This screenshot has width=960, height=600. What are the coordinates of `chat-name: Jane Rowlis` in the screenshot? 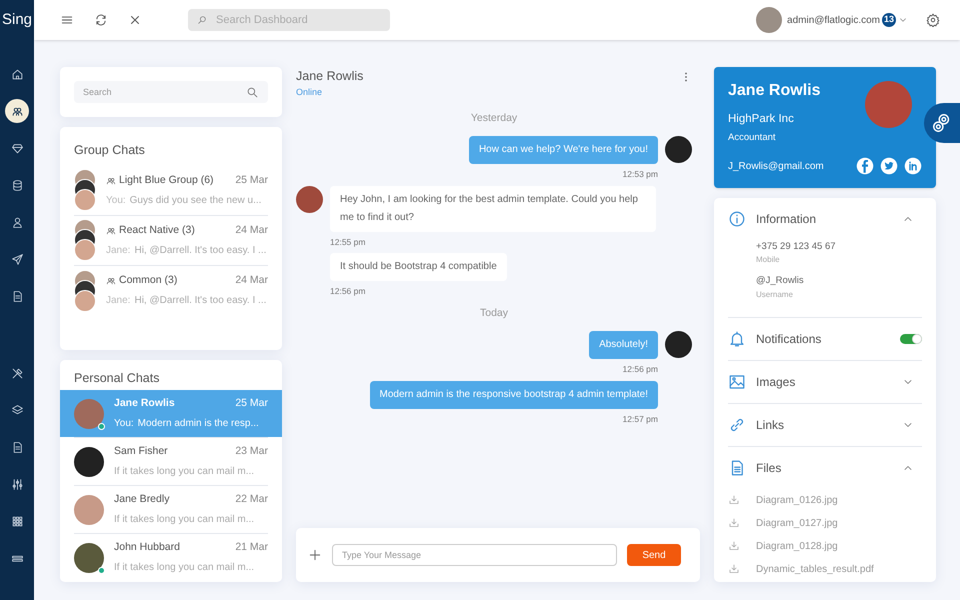 It's located at (144, 404).